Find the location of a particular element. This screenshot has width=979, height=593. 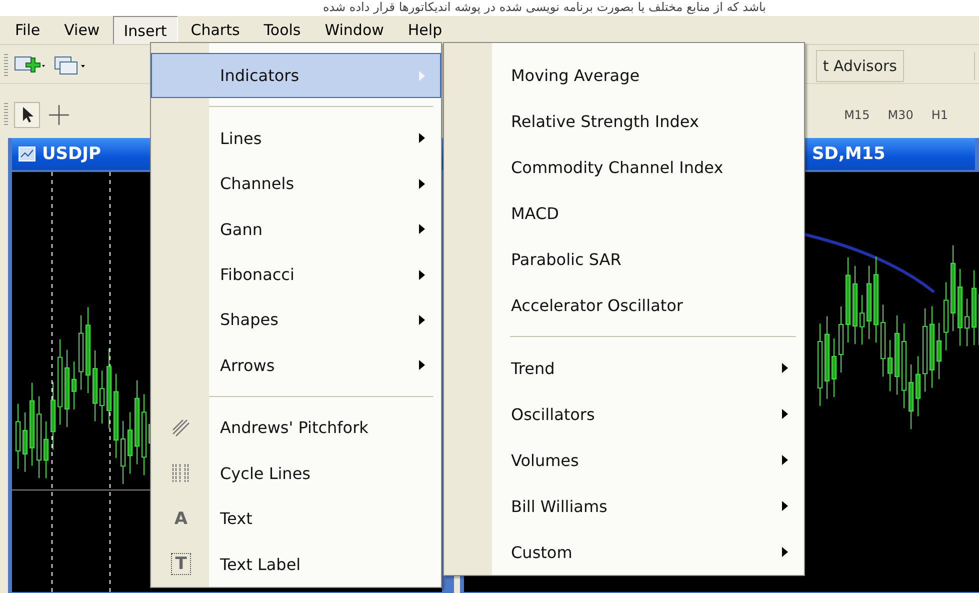

menu-item: Fibonacci is located at coordinates (296, 275).